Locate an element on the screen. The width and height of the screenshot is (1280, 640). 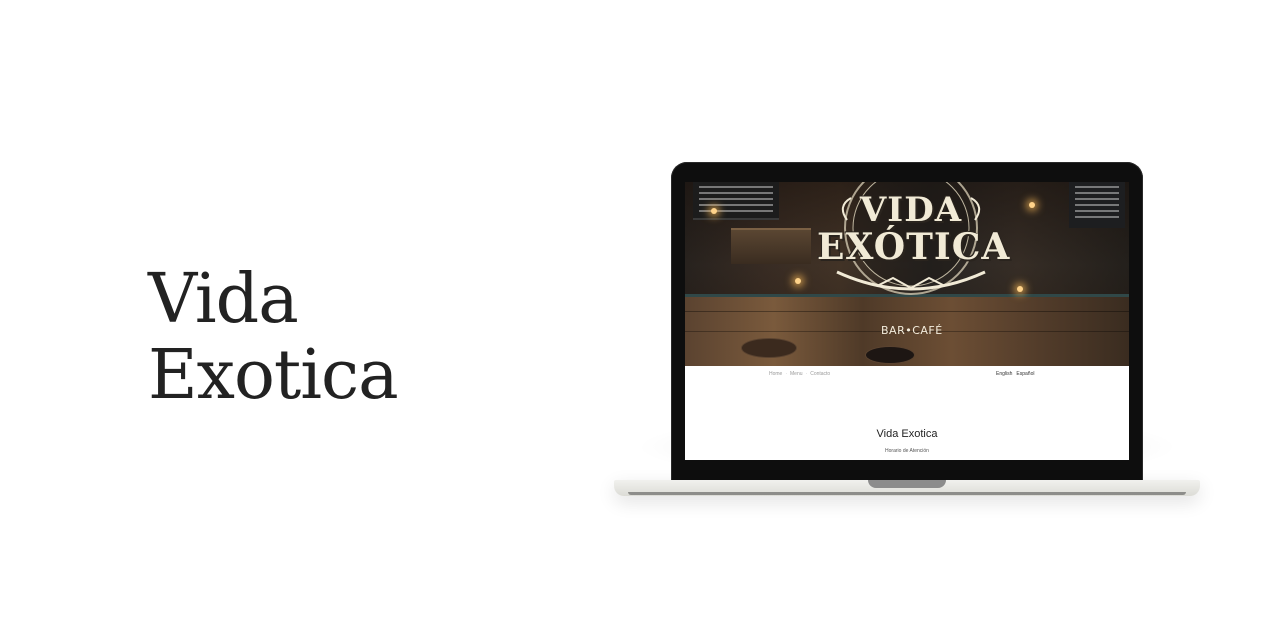
site-subheading: Horario de Atención is located at coordinates (907, 451).